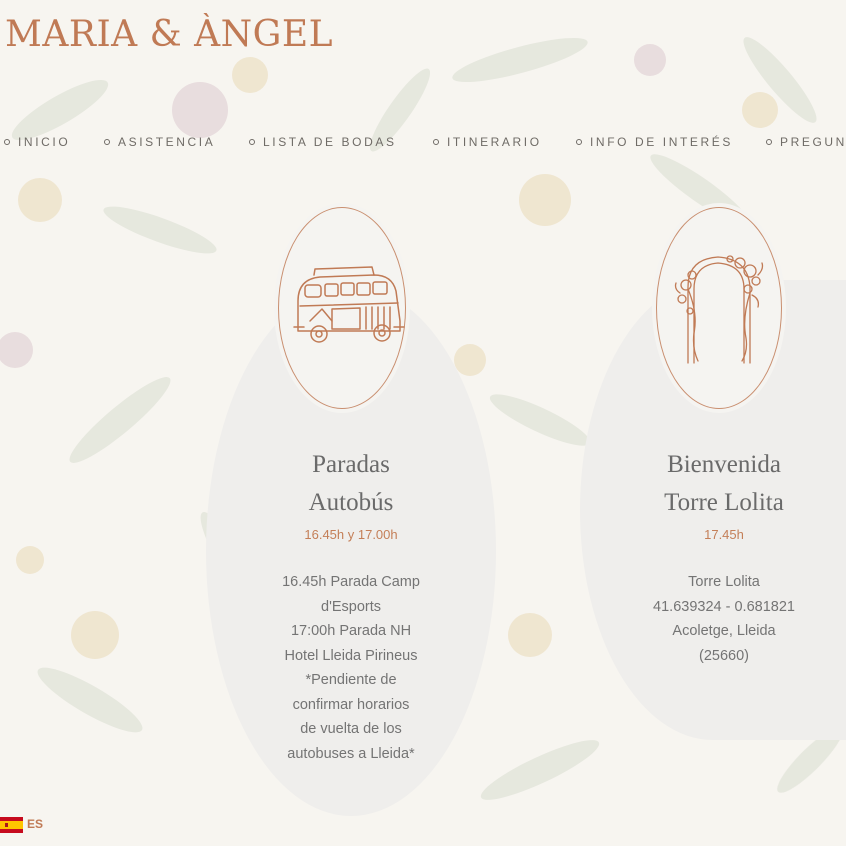 This screenshot has height=846, width=846. I want to click on nav-item-inicio: INICIO, so click(37, 142).